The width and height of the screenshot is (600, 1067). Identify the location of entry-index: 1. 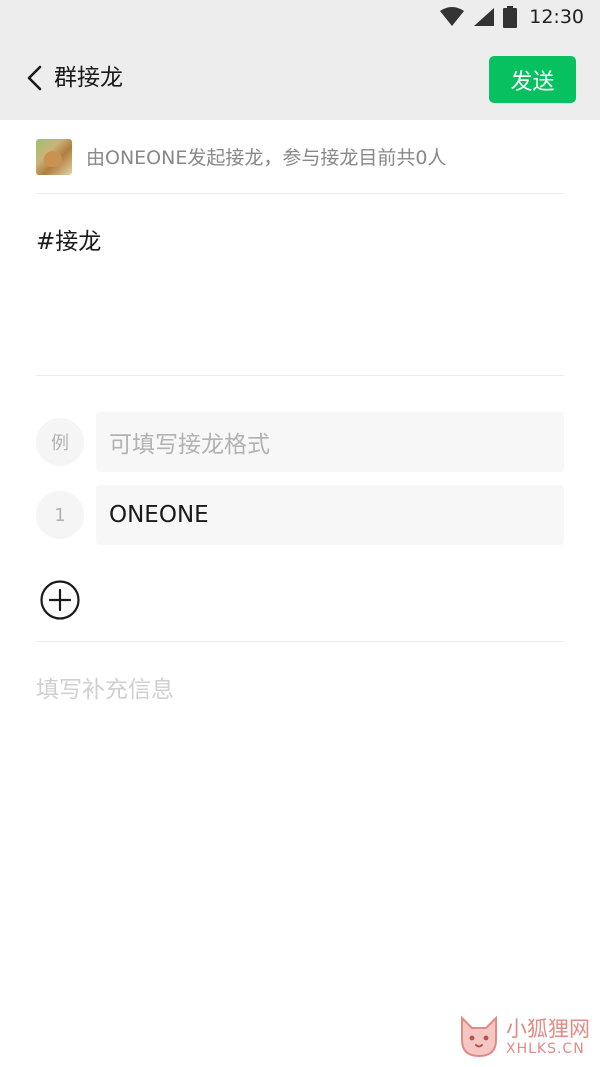
(60, 515).